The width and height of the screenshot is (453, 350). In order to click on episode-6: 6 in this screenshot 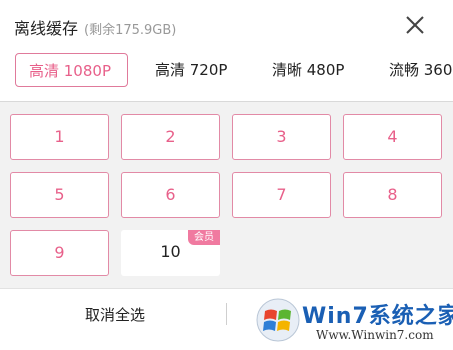, I will do `click(170, 195)`.